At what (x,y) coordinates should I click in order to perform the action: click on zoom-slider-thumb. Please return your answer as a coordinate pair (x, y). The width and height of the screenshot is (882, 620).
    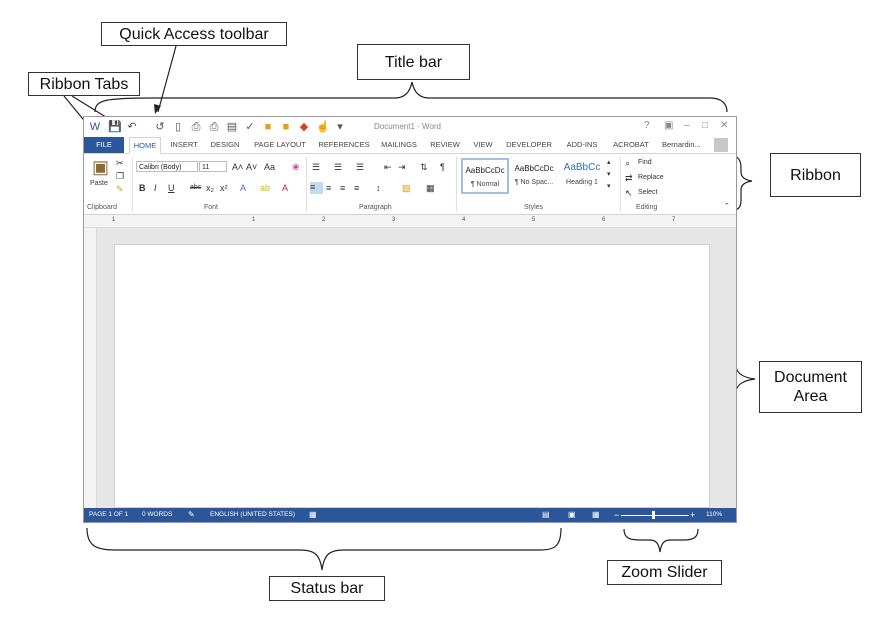
    Looking at the image, I should click on (653, 515).